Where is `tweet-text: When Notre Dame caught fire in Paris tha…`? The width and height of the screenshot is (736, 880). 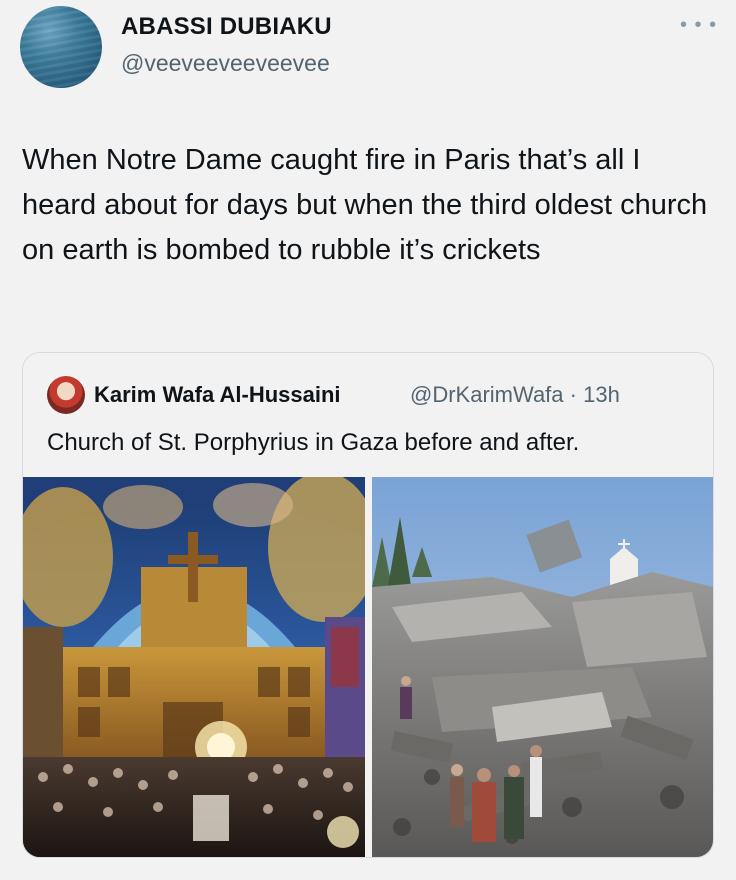 tweet-text: When Notre Dame caught fire in Paris tha… is located at coordinates (365, 205).